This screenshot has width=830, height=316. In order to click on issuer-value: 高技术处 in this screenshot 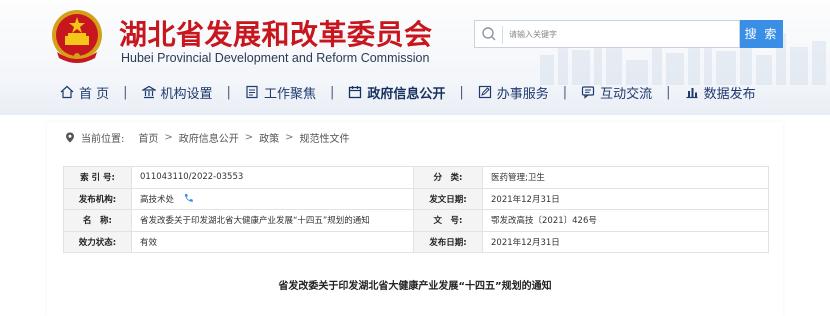, I will do `click(157, 199)`.